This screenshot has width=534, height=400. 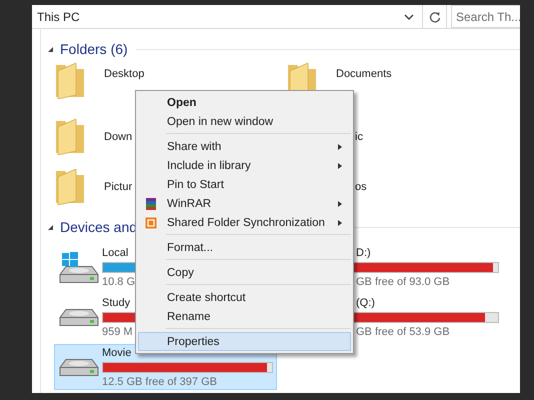 I want to click on free-space-text: 12.5 GB free of 397 GB, so click(x=160, y=381).